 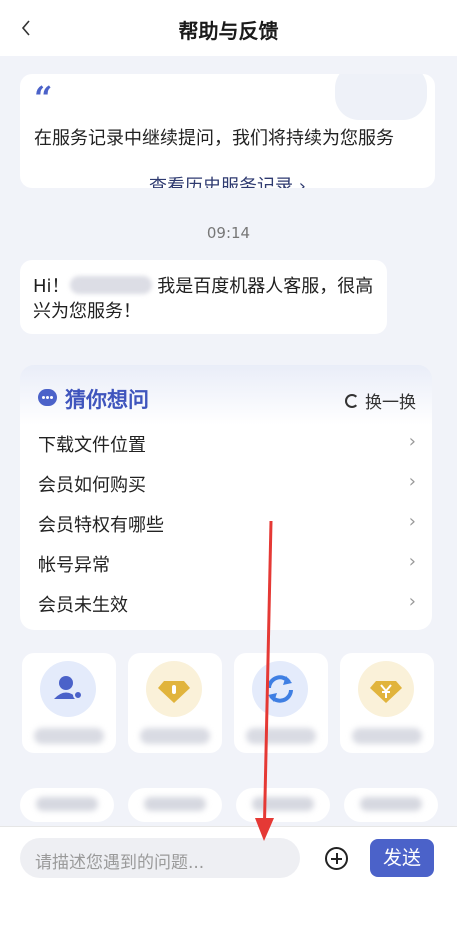 What do you see at coordinates (43, 98) in the screenshot?
I see `quote-icon: “` at bounding box center [43, 98].